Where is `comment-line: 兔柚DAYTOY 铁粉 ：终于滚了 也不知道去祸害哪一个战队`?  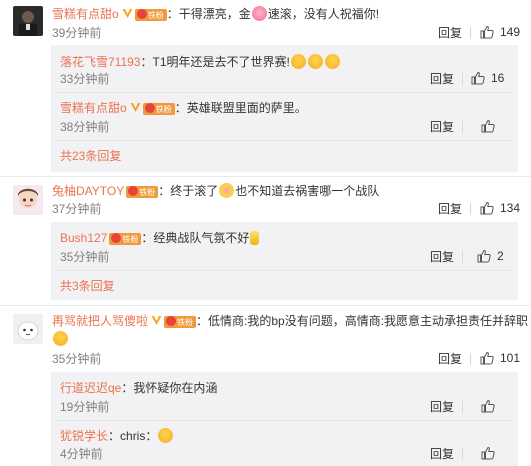
comment-line: 兔柚DAYTOY 铁粉 ：终于滚了 也不知道去祸害哪一个战队 is located at coordinates (215, 191).